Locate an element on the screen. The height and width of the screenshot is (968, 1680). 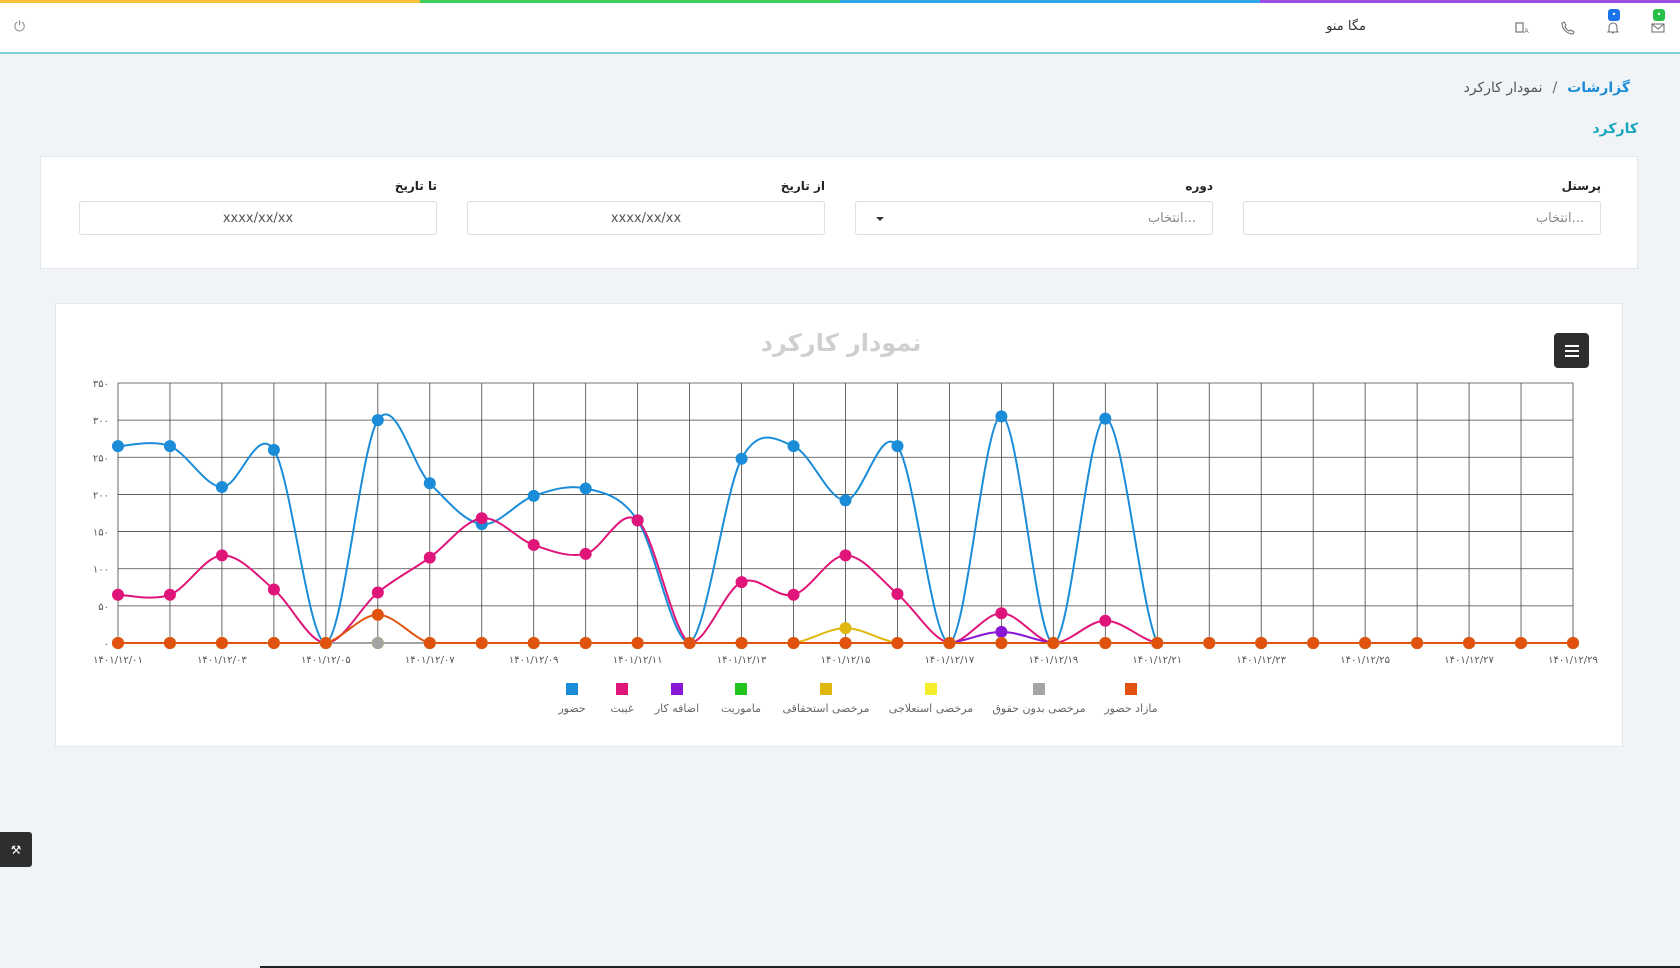
notification-badge: • is located at coordinates (1614, 15).